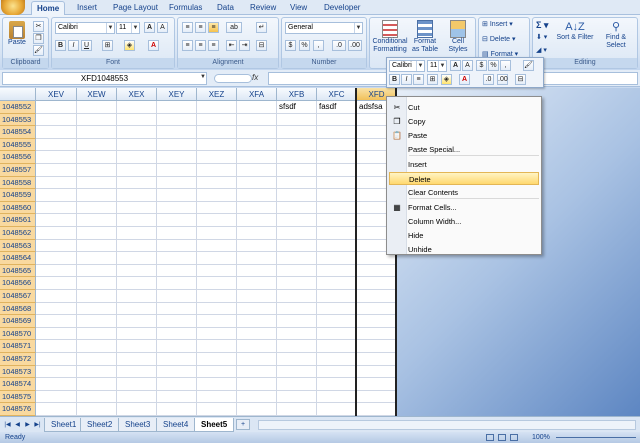  Describe the element at coordinates (56, 94) in the screenshot. I see `column-header: XEV` at that location.